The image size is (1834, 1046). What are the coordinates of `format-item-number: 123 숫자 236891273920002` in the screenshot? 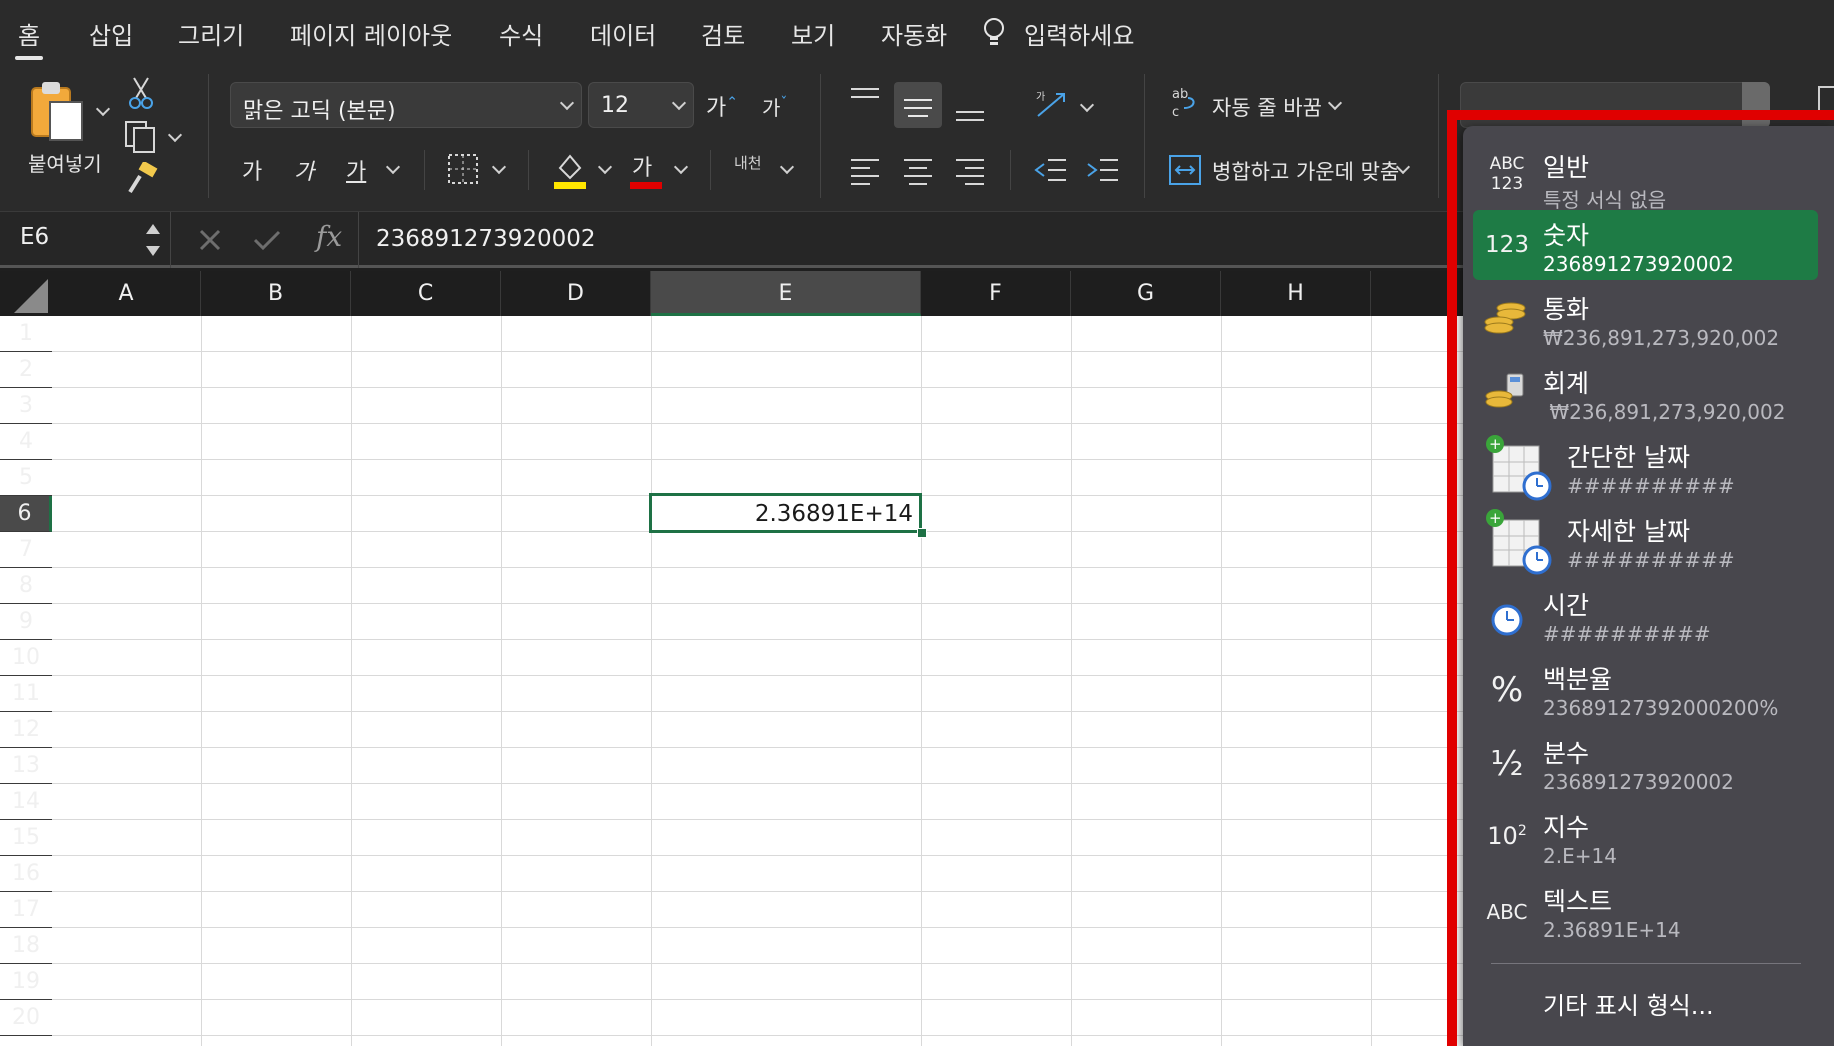 It's located at (1645, 245).